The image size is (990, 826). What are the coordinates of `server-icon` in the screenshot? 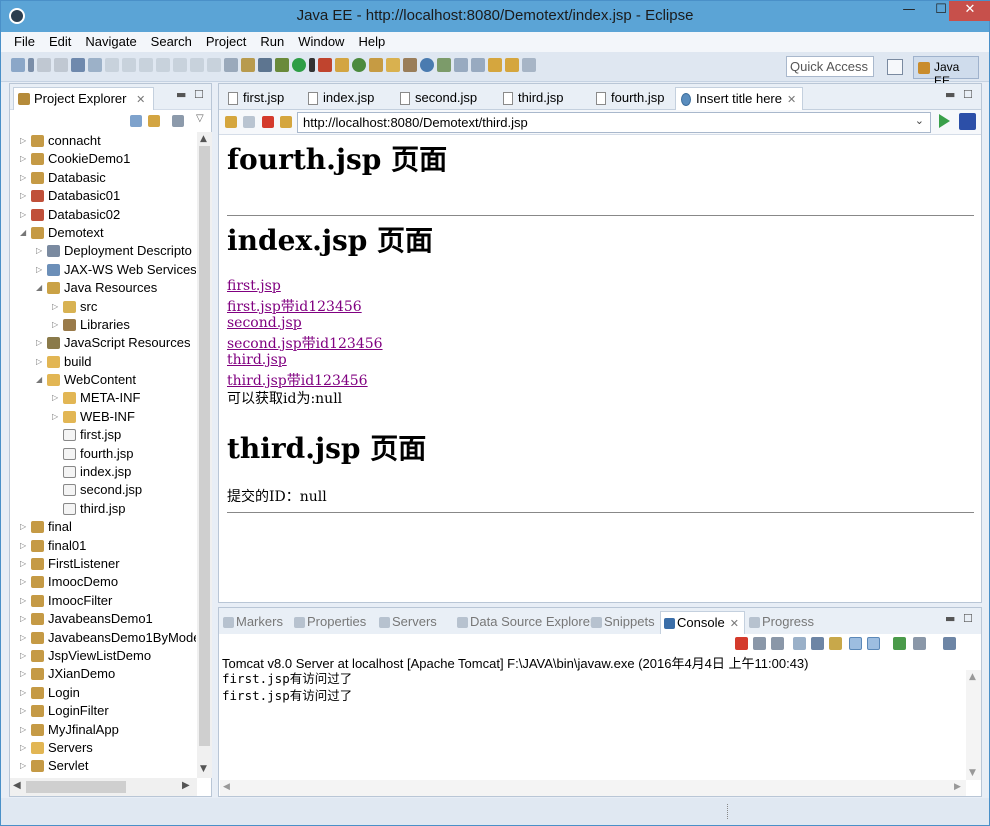 It's located at (265, 65).